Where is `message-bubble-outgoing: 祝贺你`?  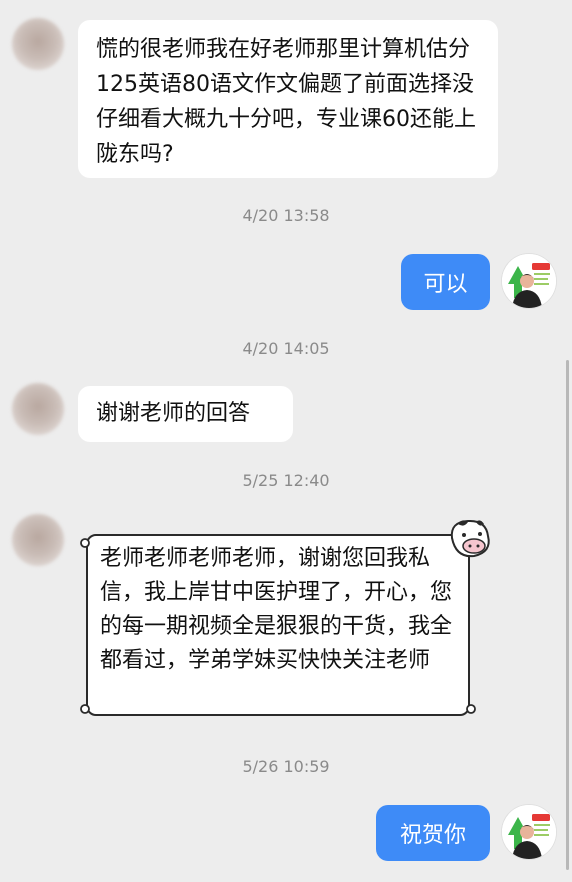
message-bubble-outgoing: 祝贺你 is located at coordinates (433, 833).